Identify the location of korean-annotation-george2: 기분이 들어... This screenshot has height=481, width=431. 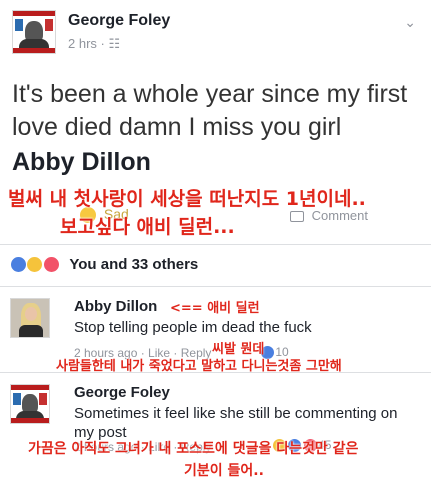
(224, 471).